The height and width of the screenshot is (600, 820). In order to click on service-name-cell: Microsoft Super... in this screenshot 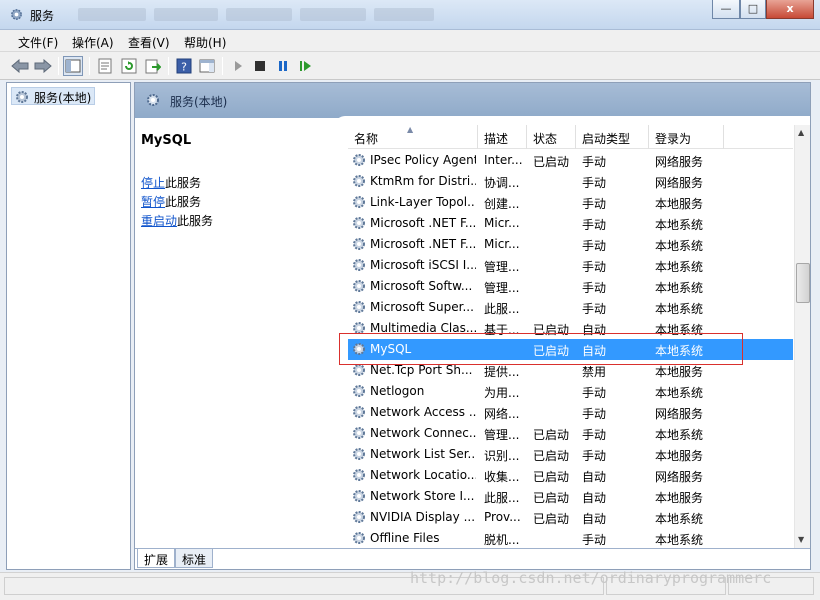, I will do `click(422, 307)`.